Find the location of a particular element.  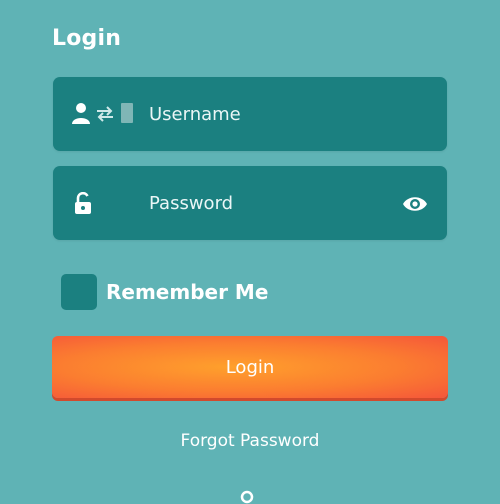

eye-icon is located at coordinates (415, 204).